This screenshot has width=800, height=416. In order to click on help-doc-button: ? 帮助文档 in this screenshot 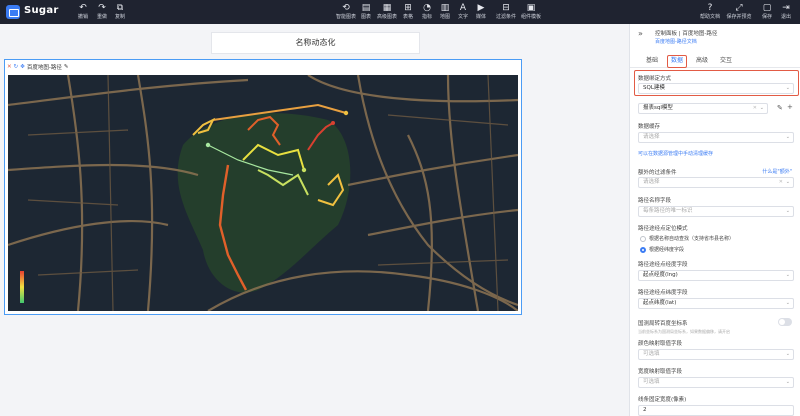, I will do `click(710, 12)`.